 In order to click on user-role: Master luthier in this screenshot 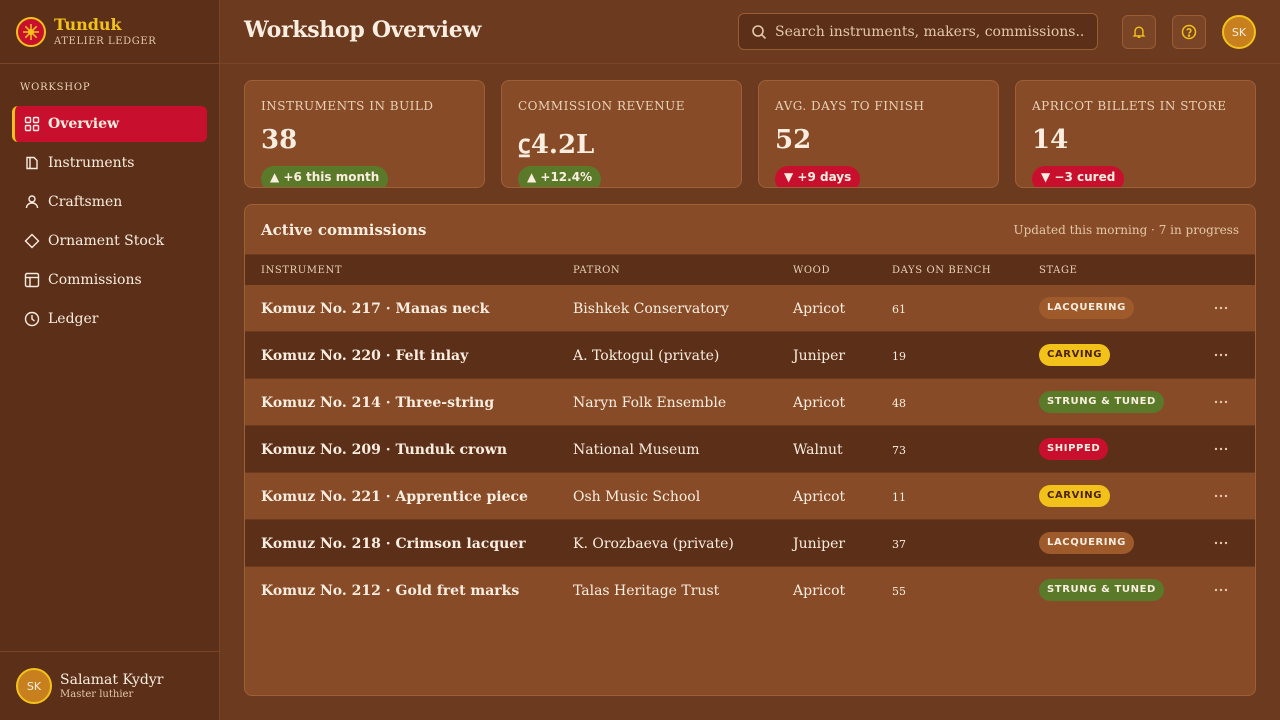, I will do `click(97, 694)`.